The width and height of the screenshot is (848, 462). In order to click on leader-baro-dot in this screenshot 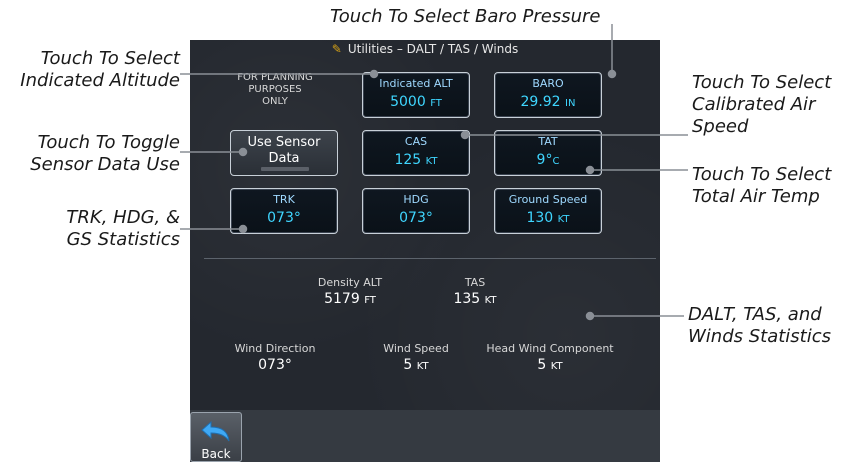, I will do `click(612, 74)`.